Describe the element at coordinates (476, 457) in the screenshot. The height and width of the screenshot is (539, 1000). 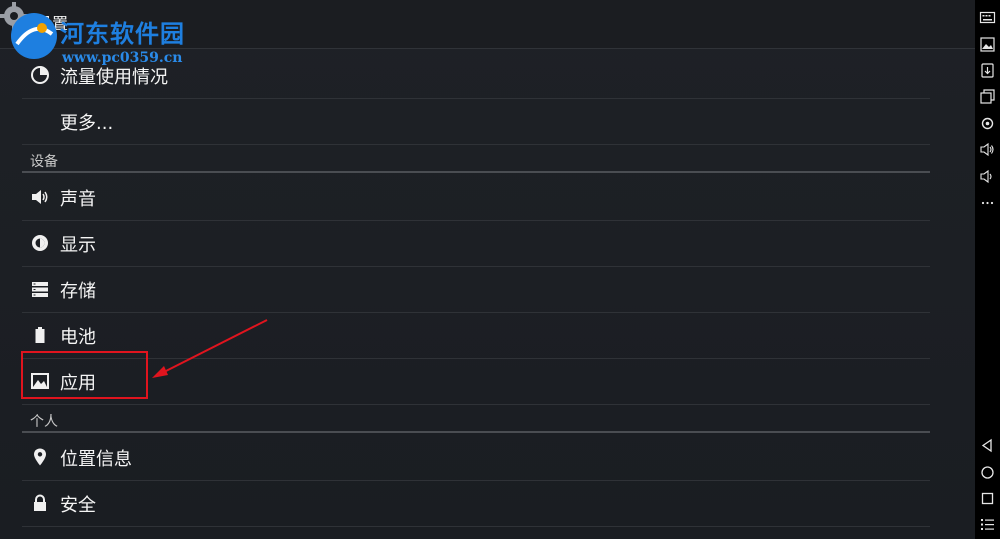
I see `settings-item-location: 位置信息` at that location.